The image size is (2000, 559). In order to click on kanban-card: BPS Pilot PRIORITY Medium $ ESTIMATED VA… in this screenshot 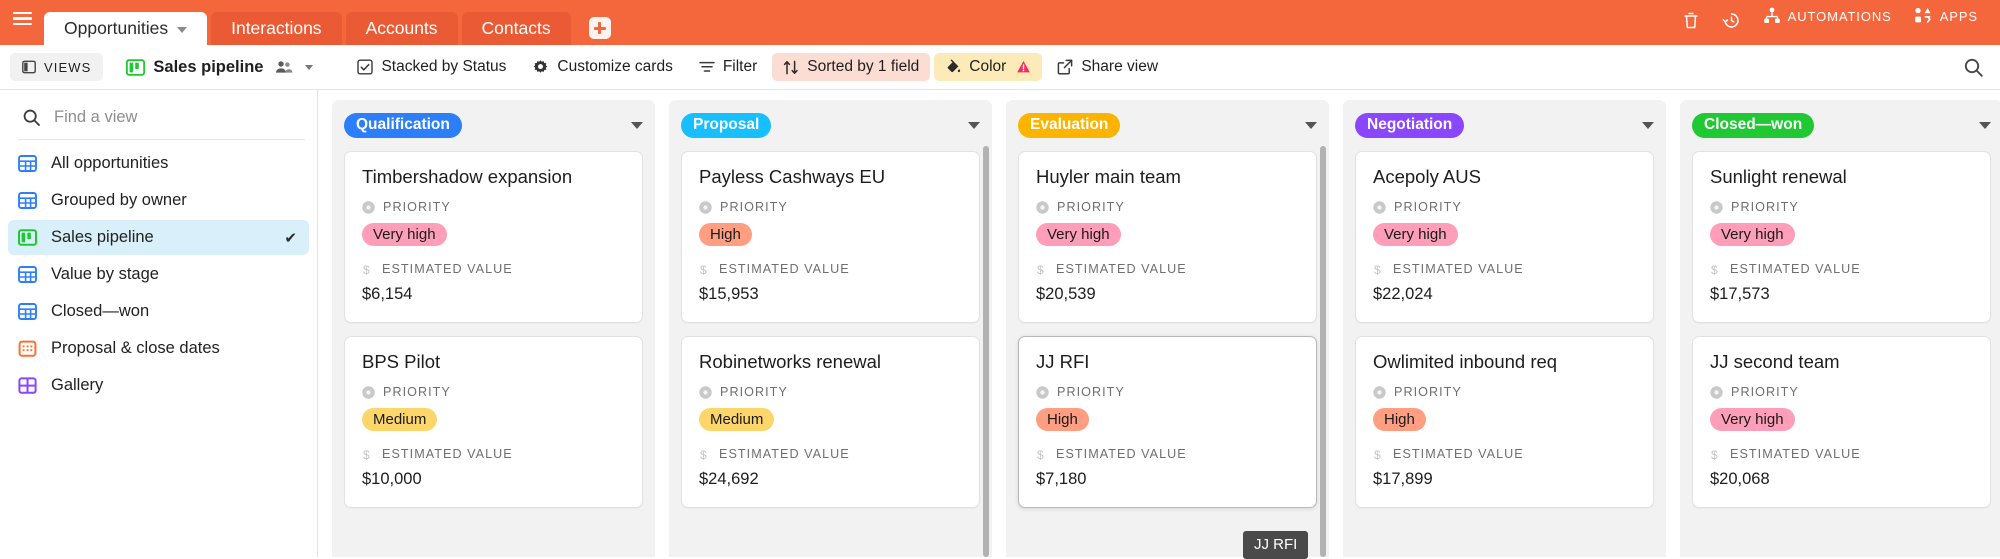, I will do `click(493, 422)`.